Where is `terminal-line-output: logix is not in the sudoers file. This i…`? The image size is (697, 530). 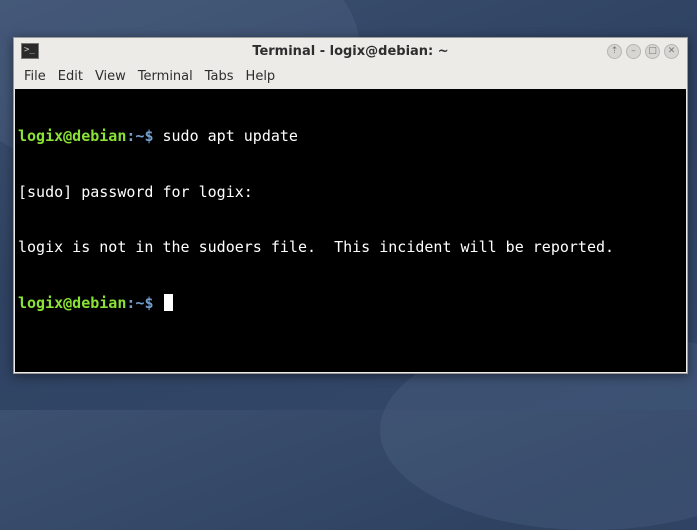 terminal-line-output: logix is not in the sudoers file. This i… is located at coordinates (316, 247).